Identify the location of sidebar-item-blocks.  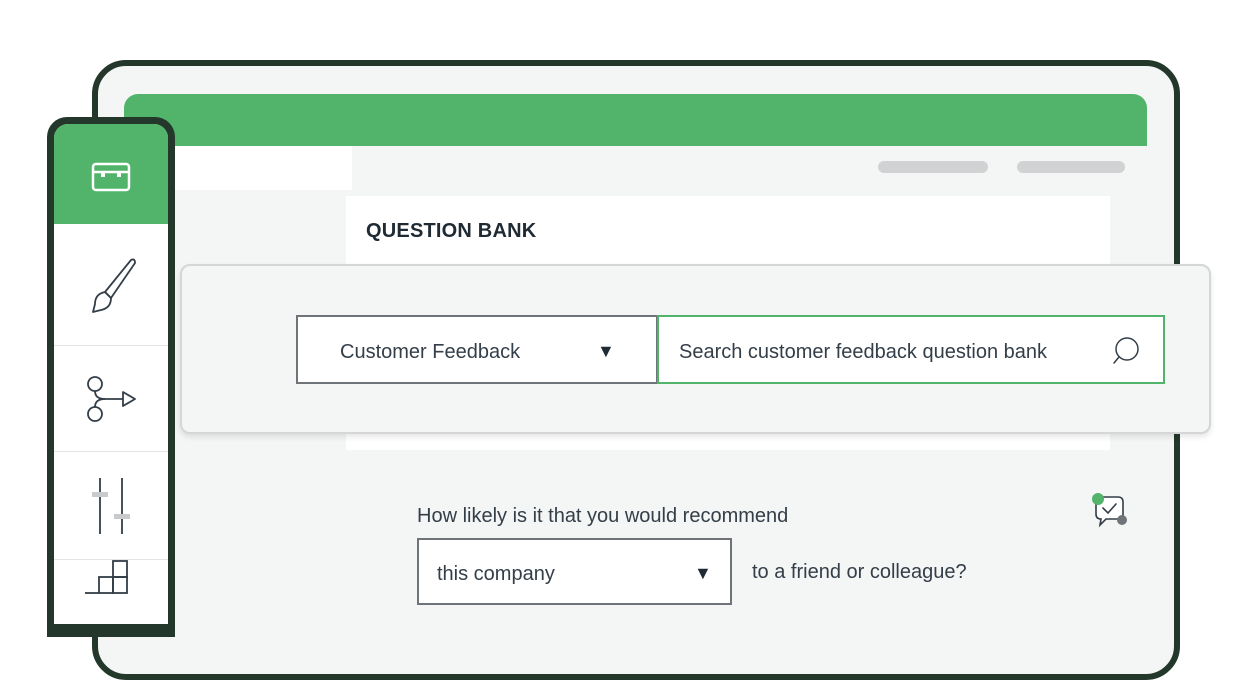
(111, 592).